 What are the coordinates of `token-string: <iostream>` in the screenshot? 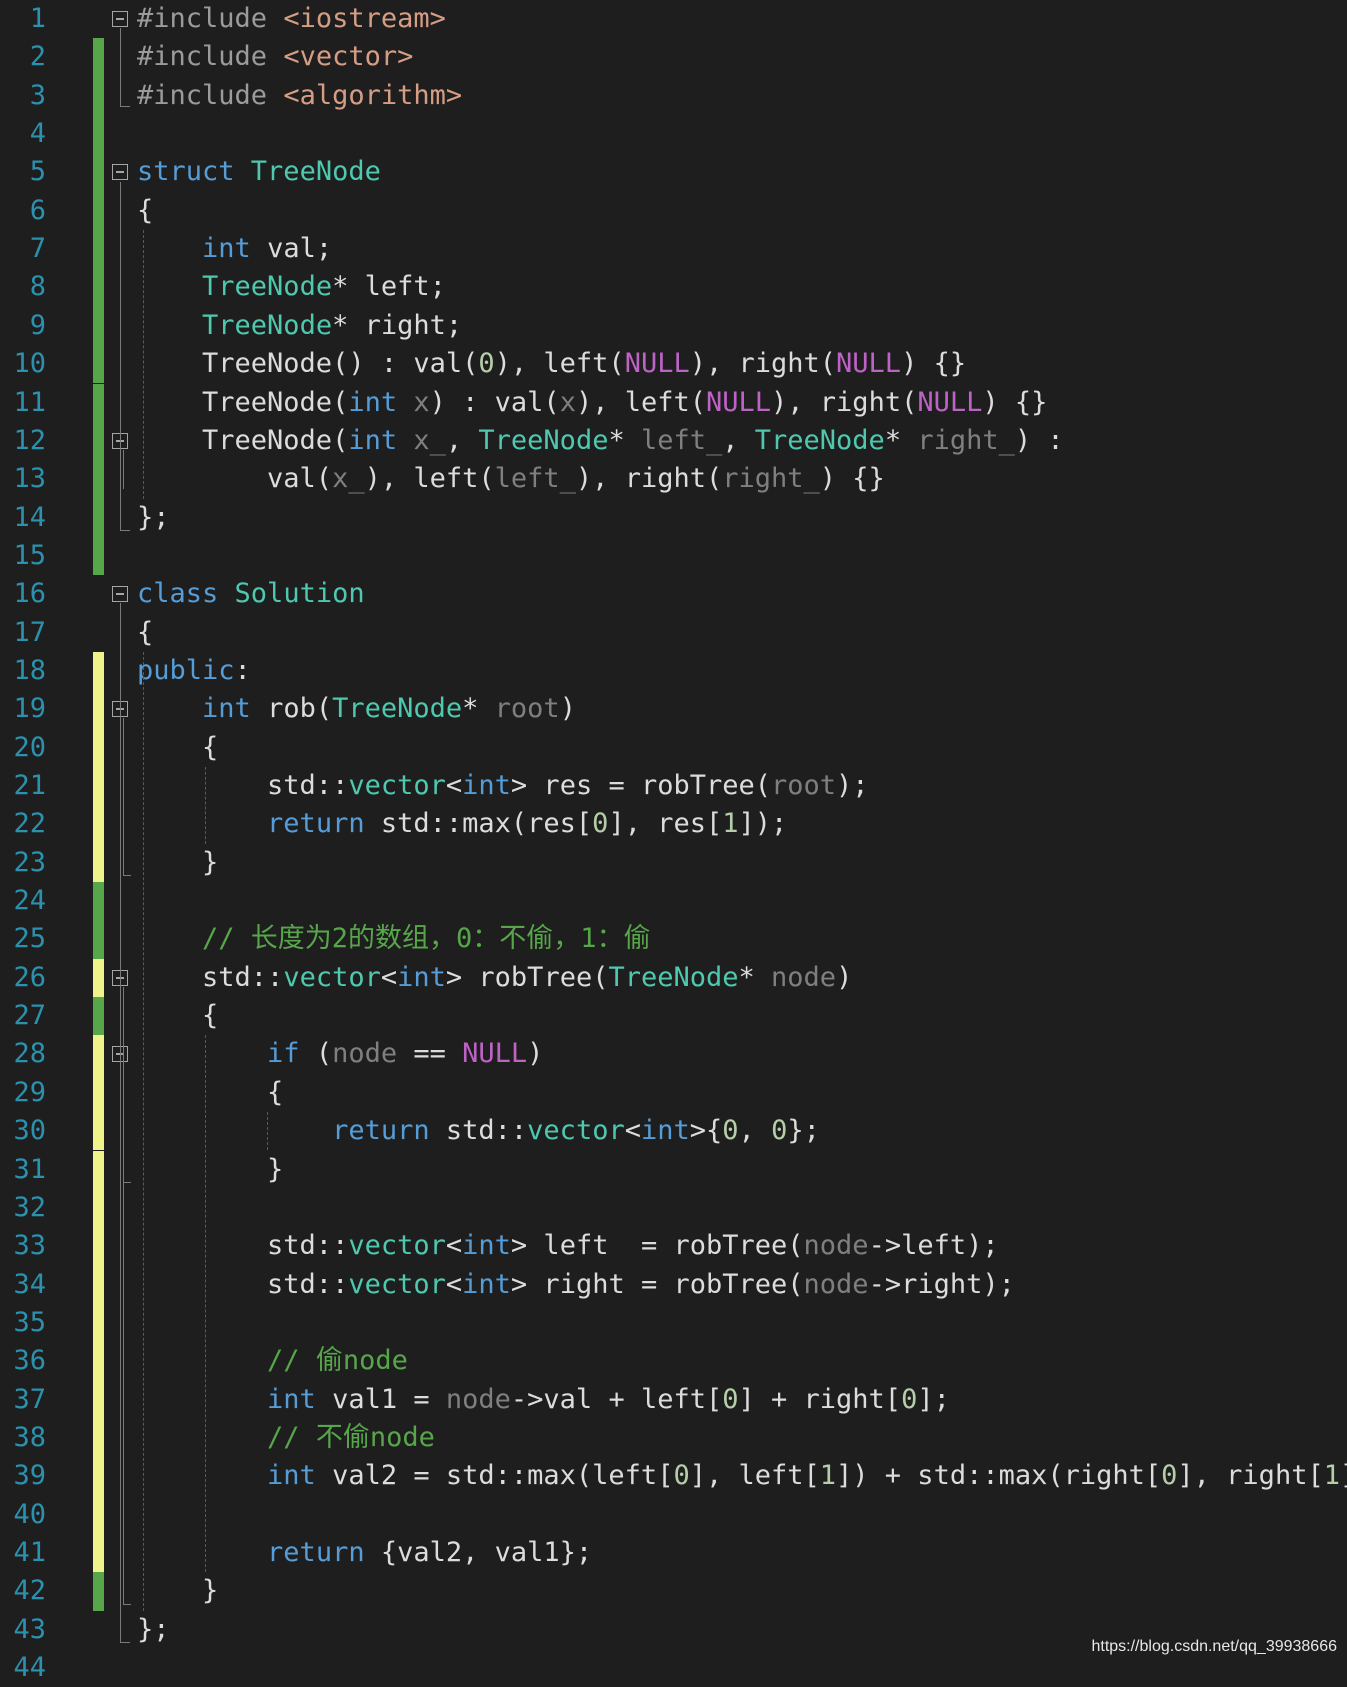 It's located at (364, 18).